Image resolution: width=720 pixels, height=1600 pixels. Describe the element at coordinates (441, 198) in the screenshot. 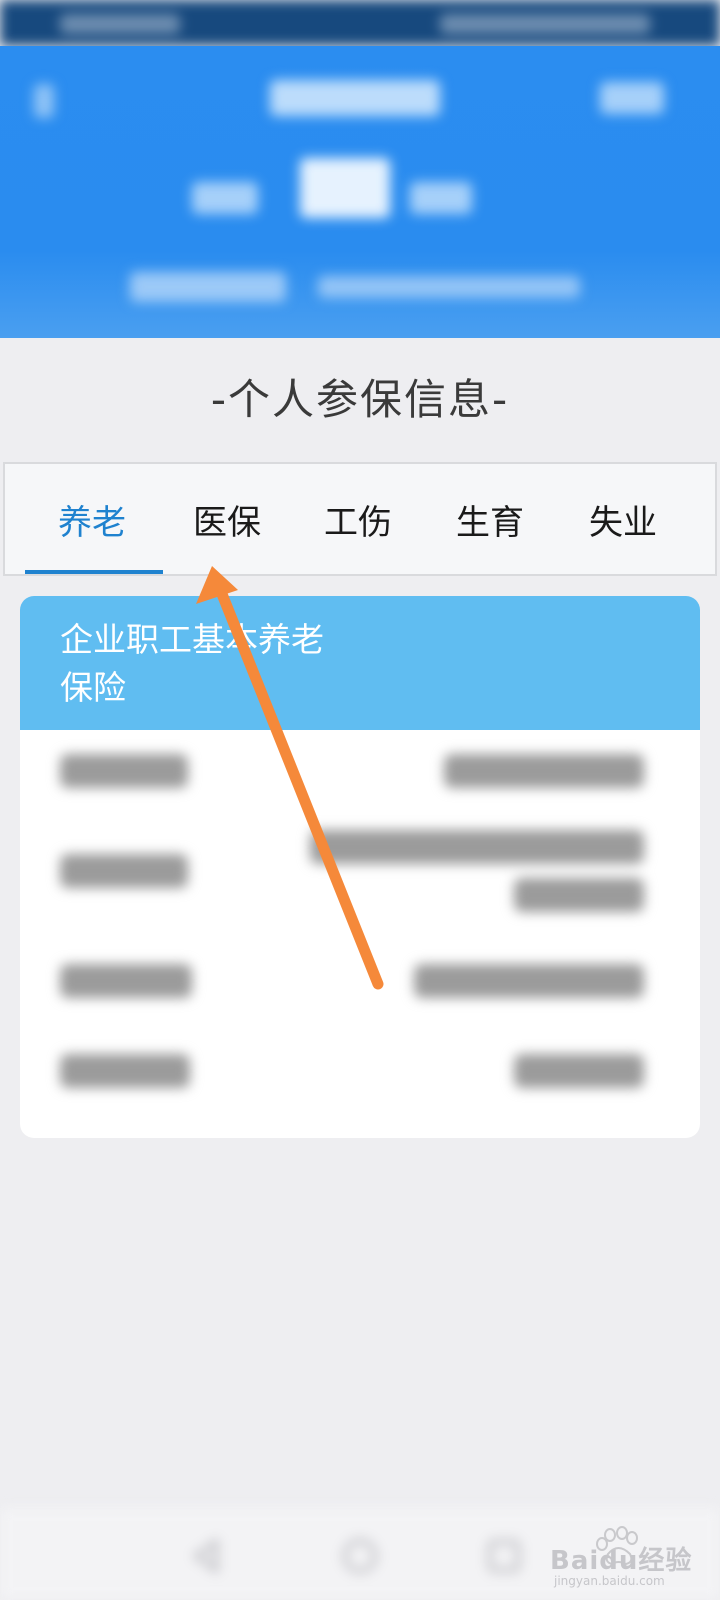

I see `user-tag` at that location.